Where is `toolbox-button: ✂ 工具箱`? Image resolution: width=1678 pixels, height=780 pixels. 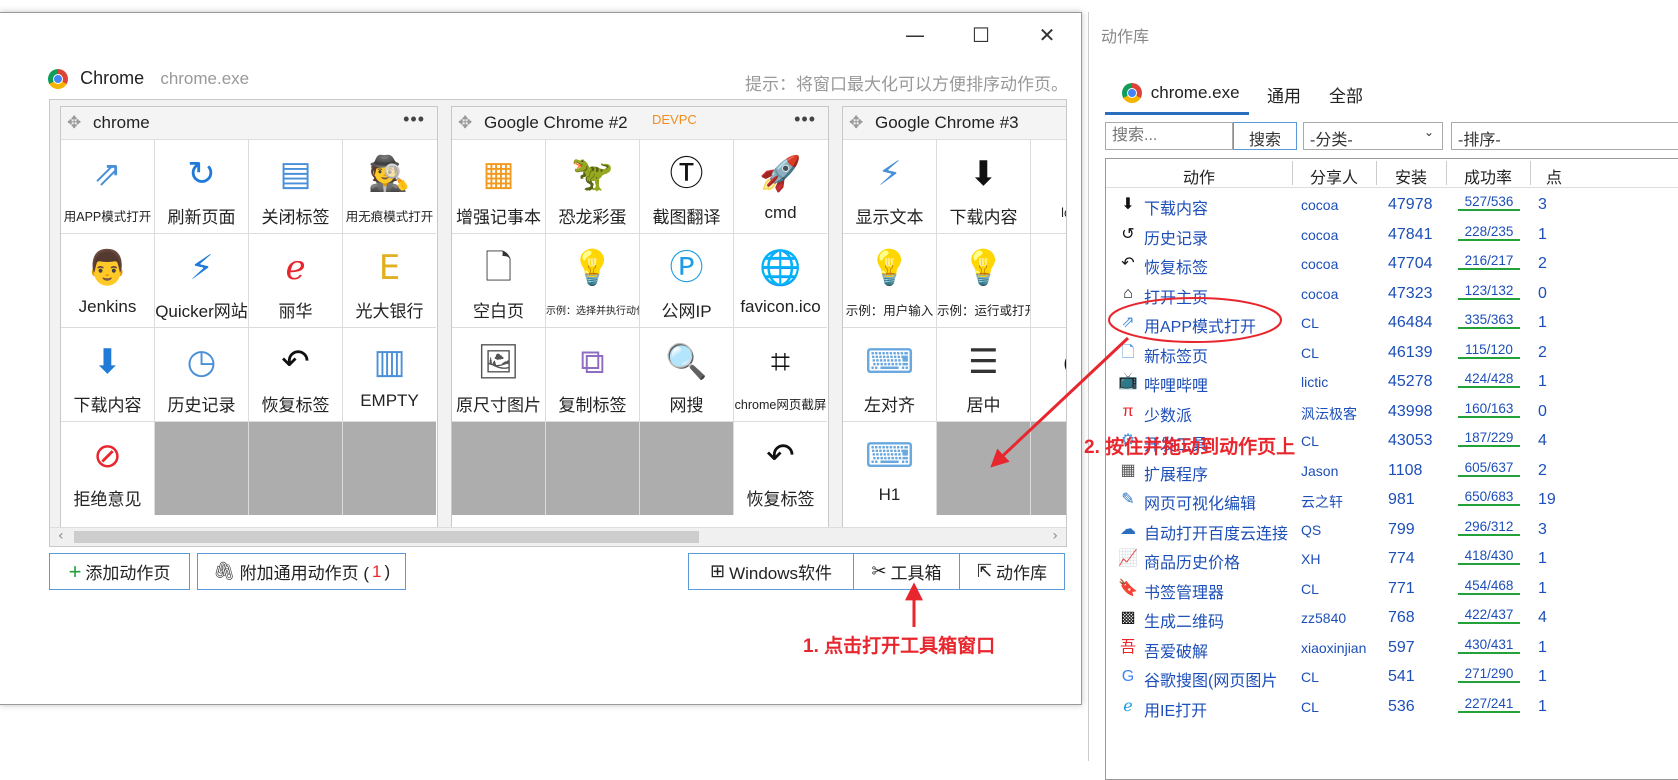 toolbox-button: ✂ 工具箱 is located at coordinates (906, 571).